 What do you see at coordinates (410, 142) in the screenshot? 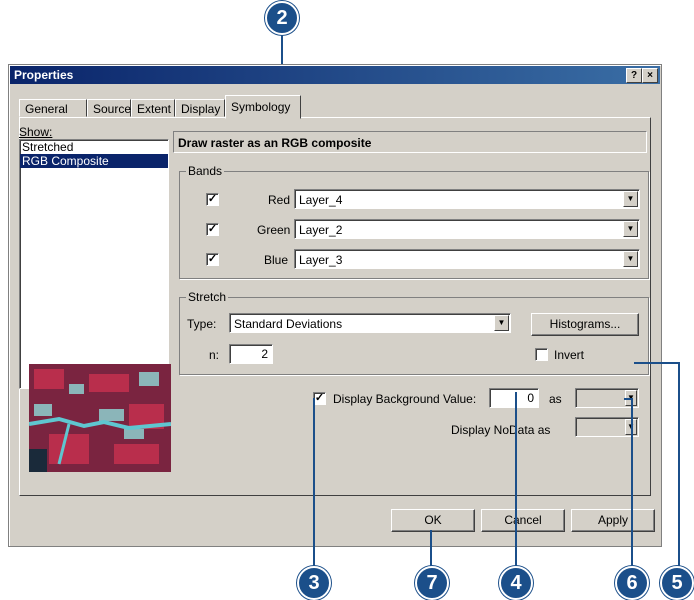
I see `draw-mode-header: Draw raster as an RGB composite` at bounding box center [410, 142].